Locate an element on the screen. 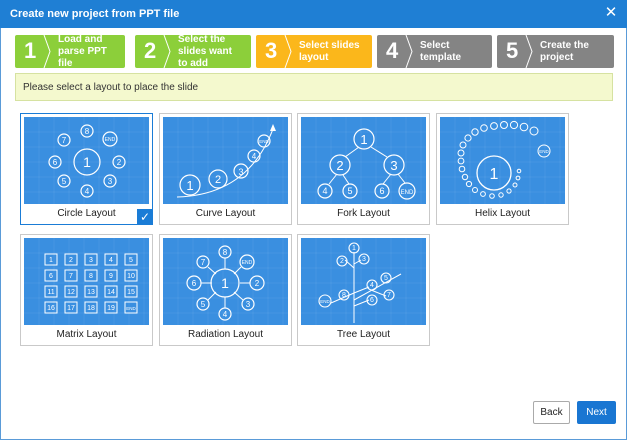 The image size is (627, 440). matrix-thumb-cell: 10 is located at coordinates (131, 276).